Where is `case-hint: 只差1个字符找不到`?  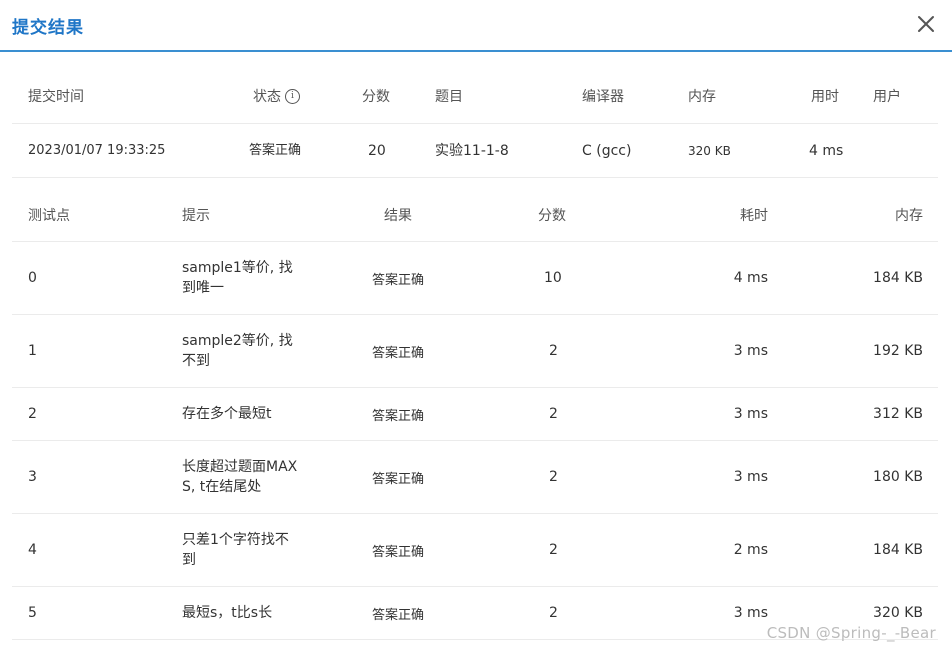
case-hint: 只差1个字符找不到 is located at coordinates (235, 550).